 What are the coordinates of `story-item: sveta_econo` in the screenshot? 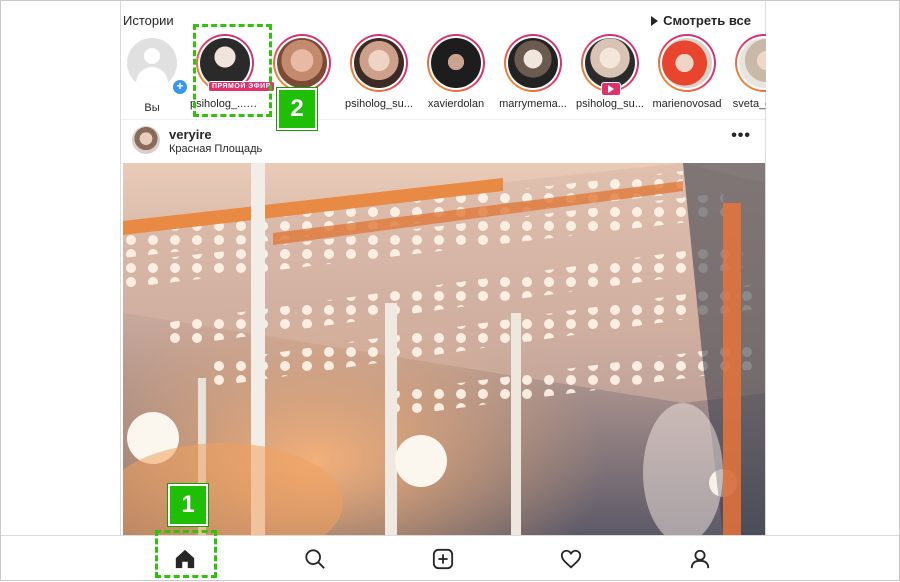 It's located at (747, 72).